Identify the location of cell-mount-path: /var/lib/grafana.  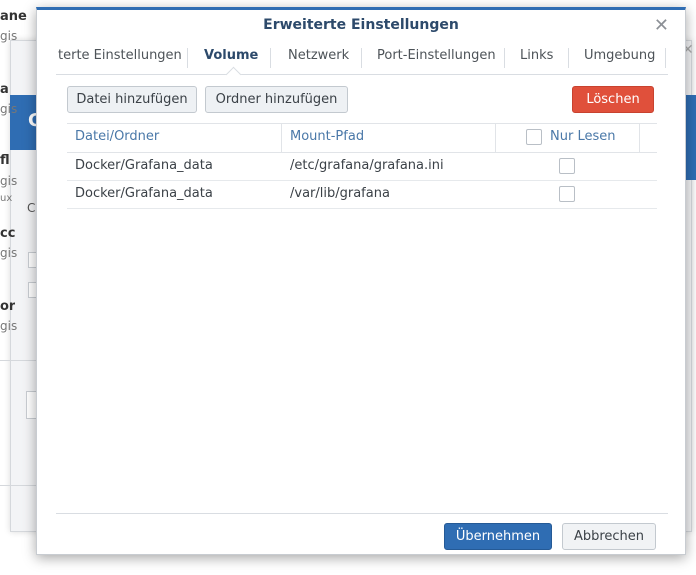
(340, 193).